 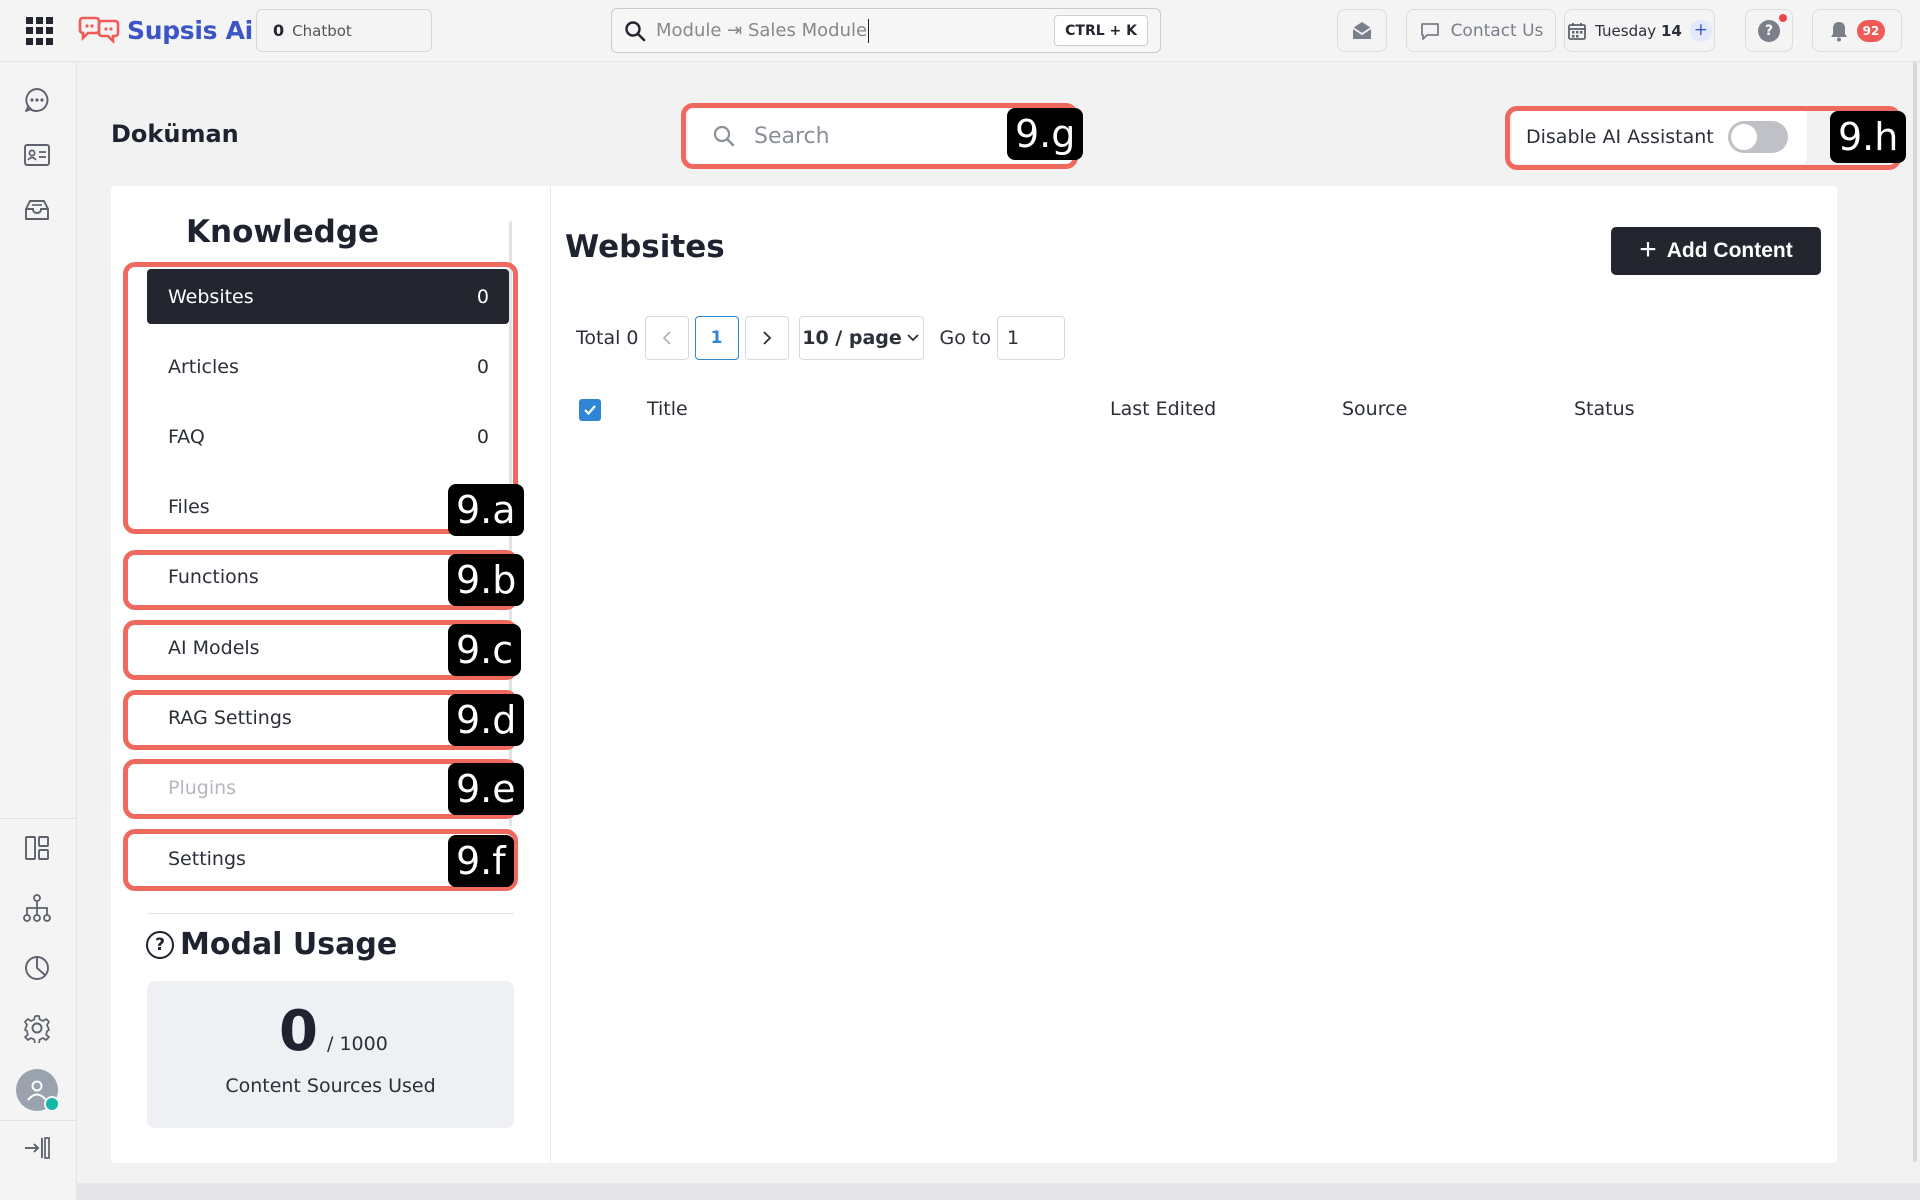 I want to click on nav-label: Plugins, so click(x=202, y=787).